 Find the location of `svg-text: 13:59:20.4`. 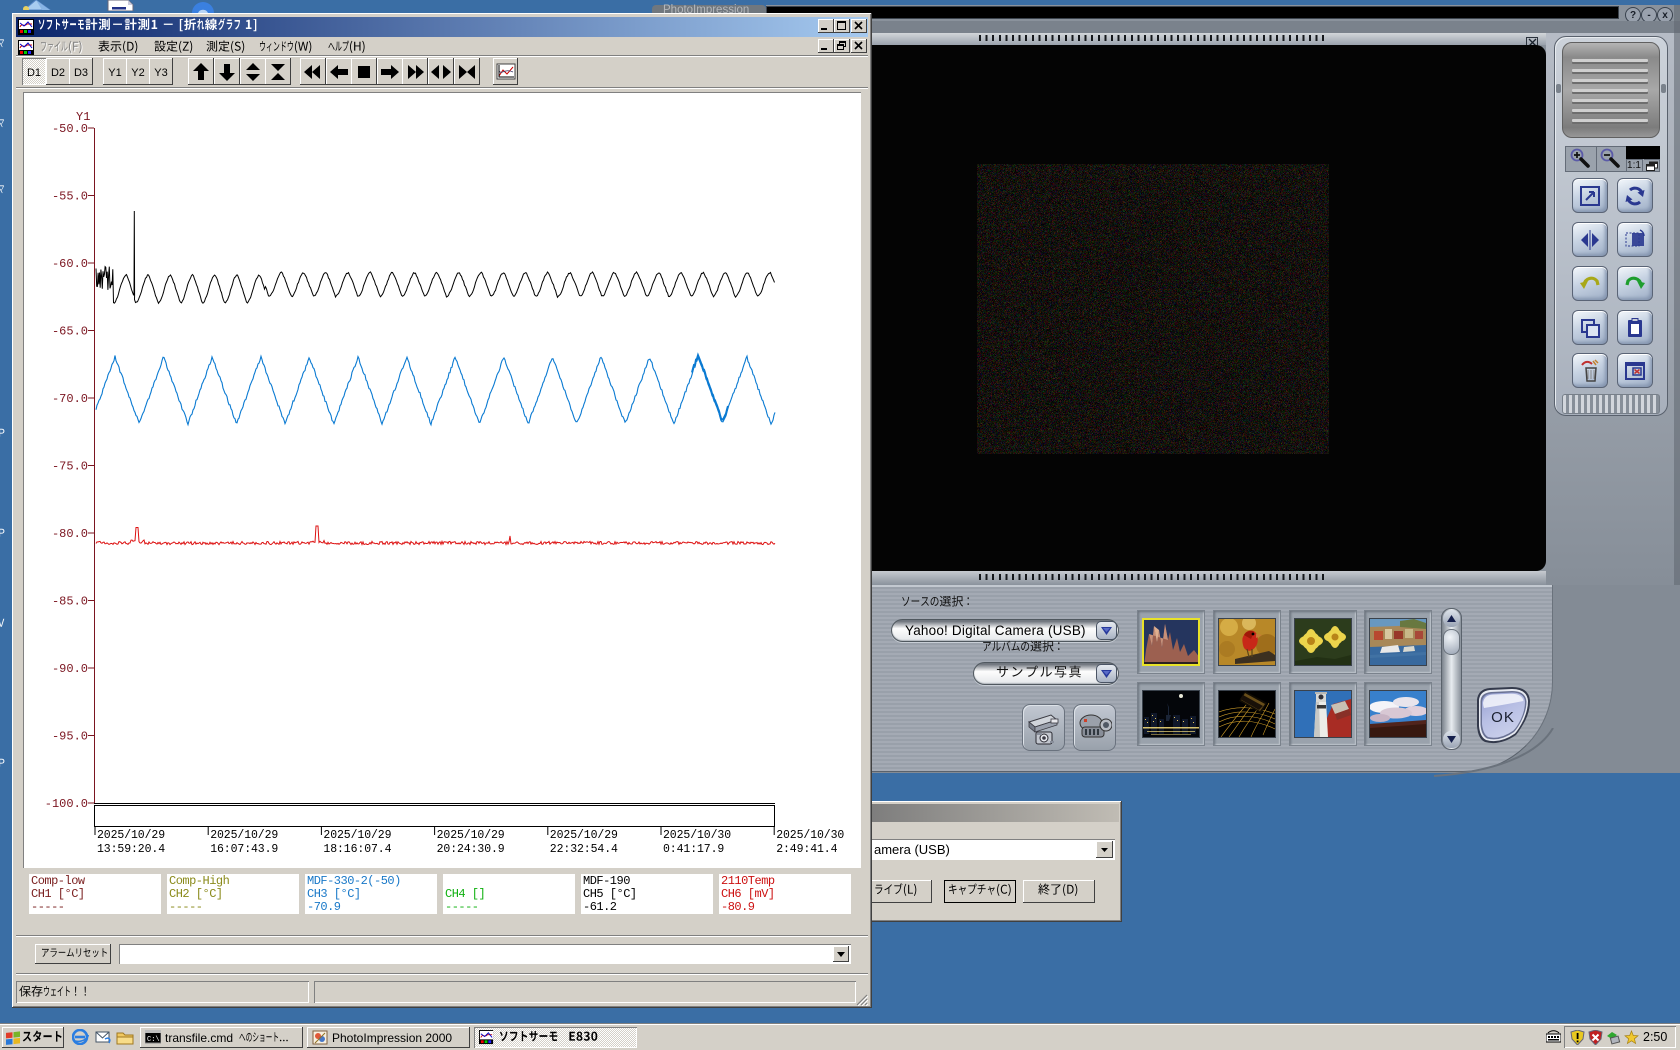

svg-text: 13:59:20.4 is located at coordinates (131, 849).